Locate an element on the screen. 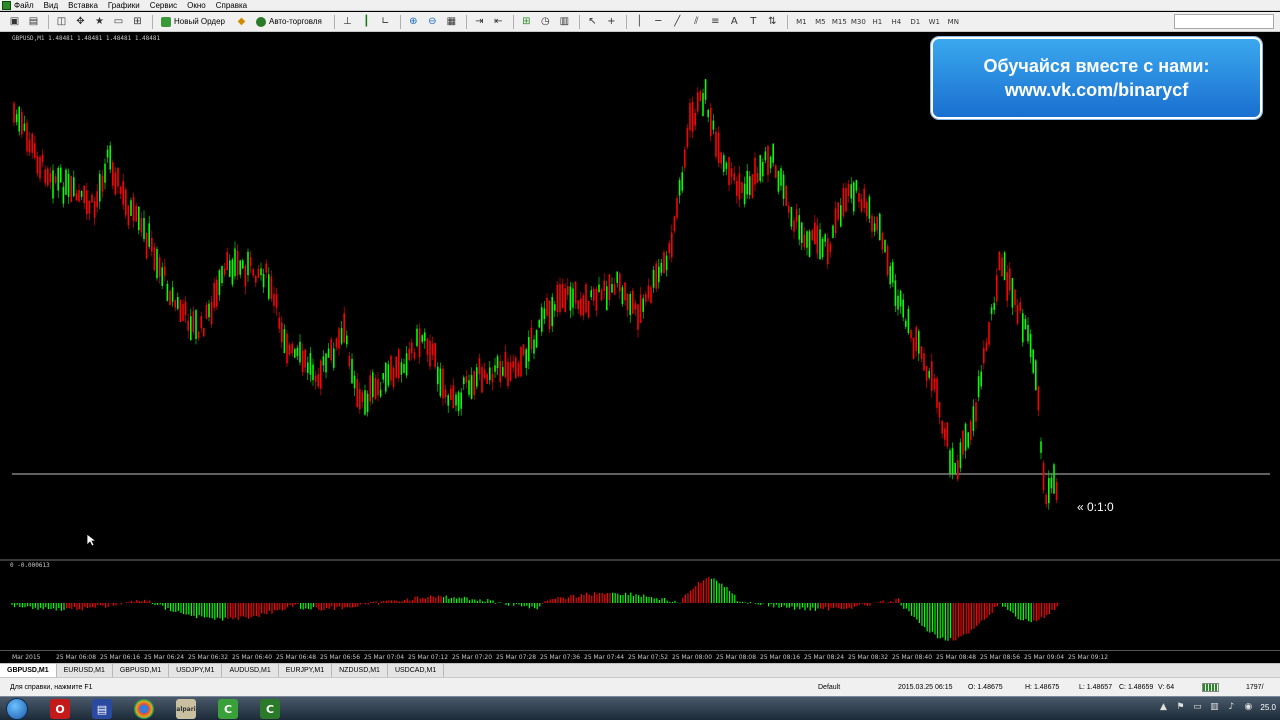 The image size is (1280, 720). camtasia-icon: C is located at coordinates (228, 709).